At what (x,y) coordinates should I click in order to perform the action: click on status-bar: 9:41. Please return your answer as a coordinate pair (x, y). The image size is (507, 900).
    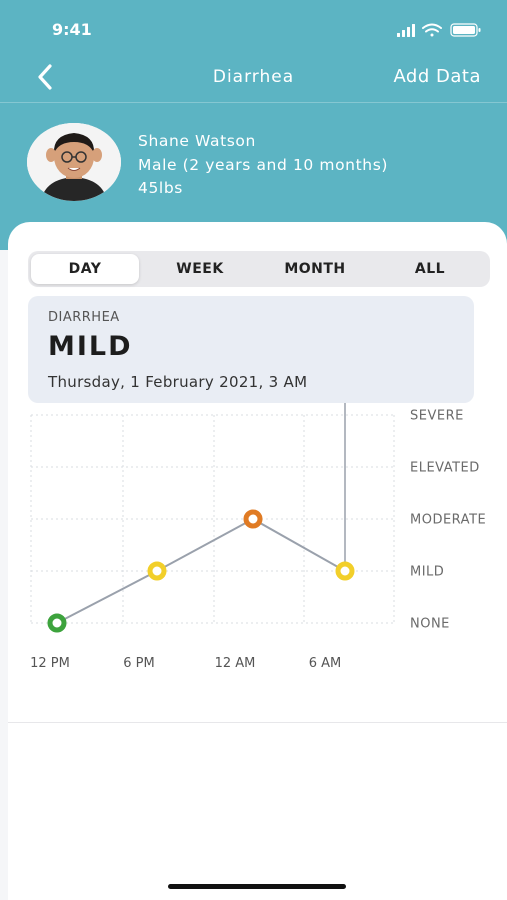
    Looking at the image, I should click on (253, 29).